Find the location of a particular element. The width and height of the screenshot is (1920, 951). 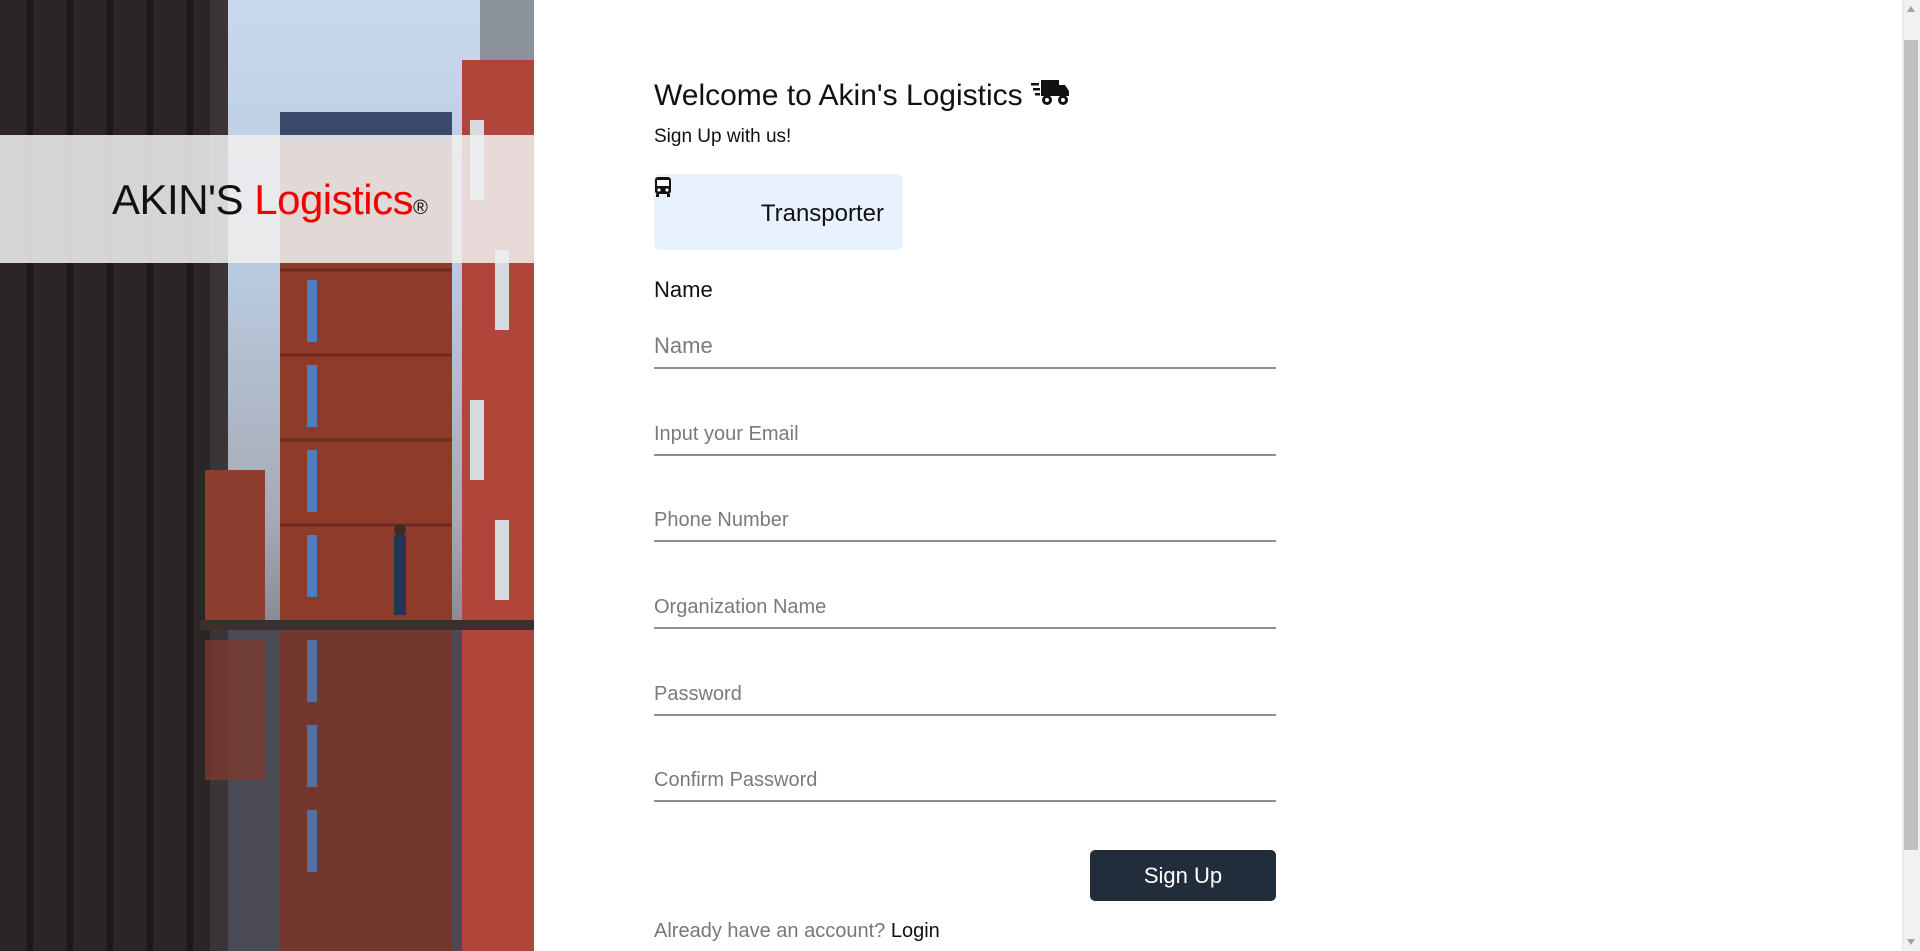

name-field is located at coordinates (965, 351).